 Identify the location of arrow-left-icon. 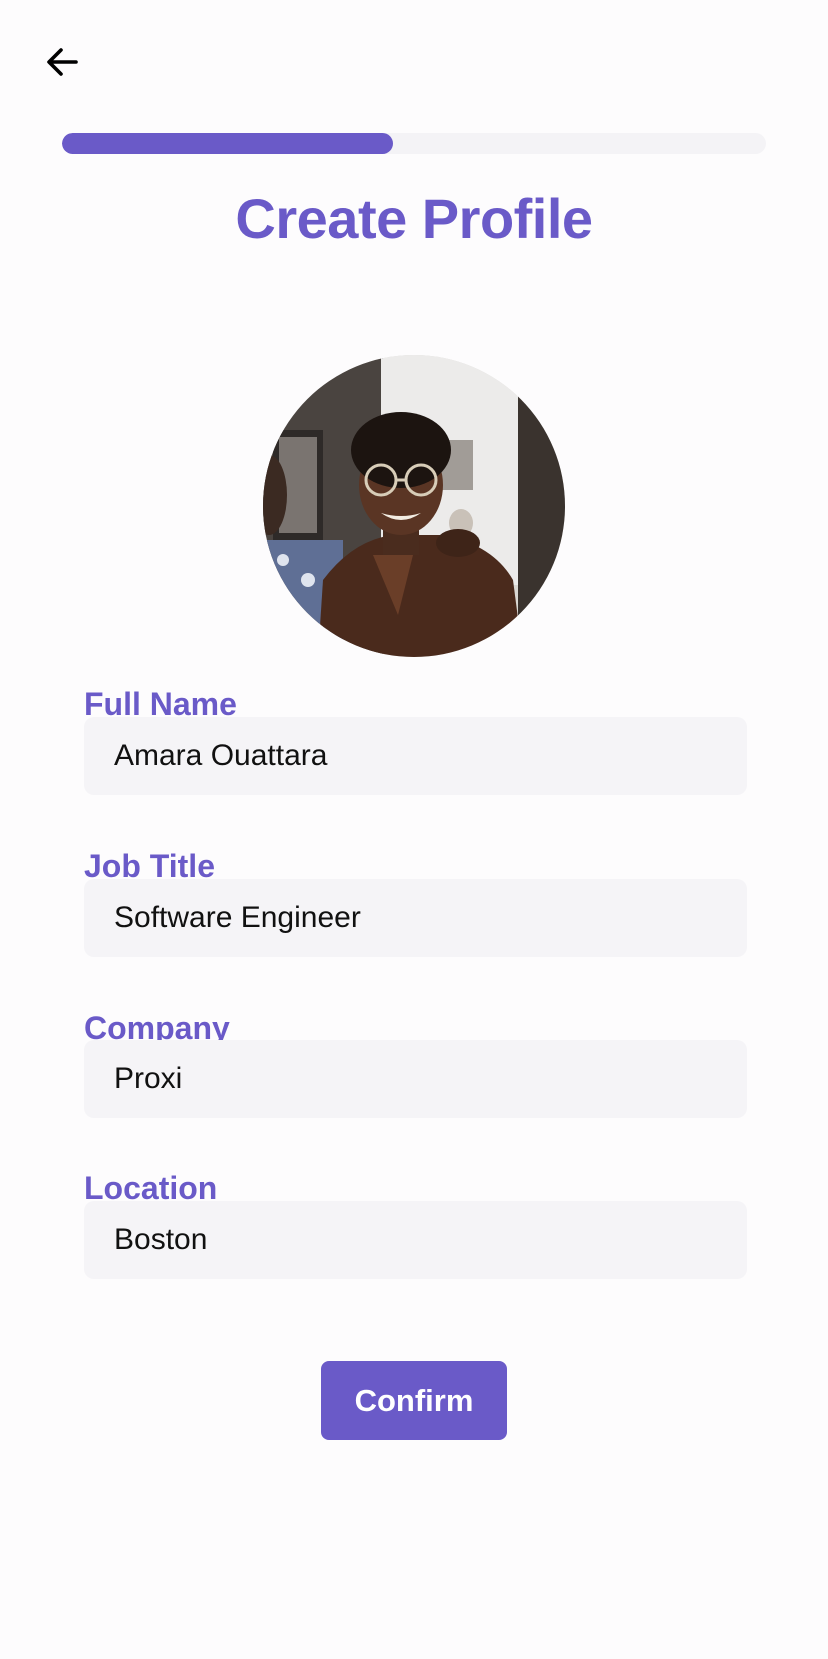
(62, 62).